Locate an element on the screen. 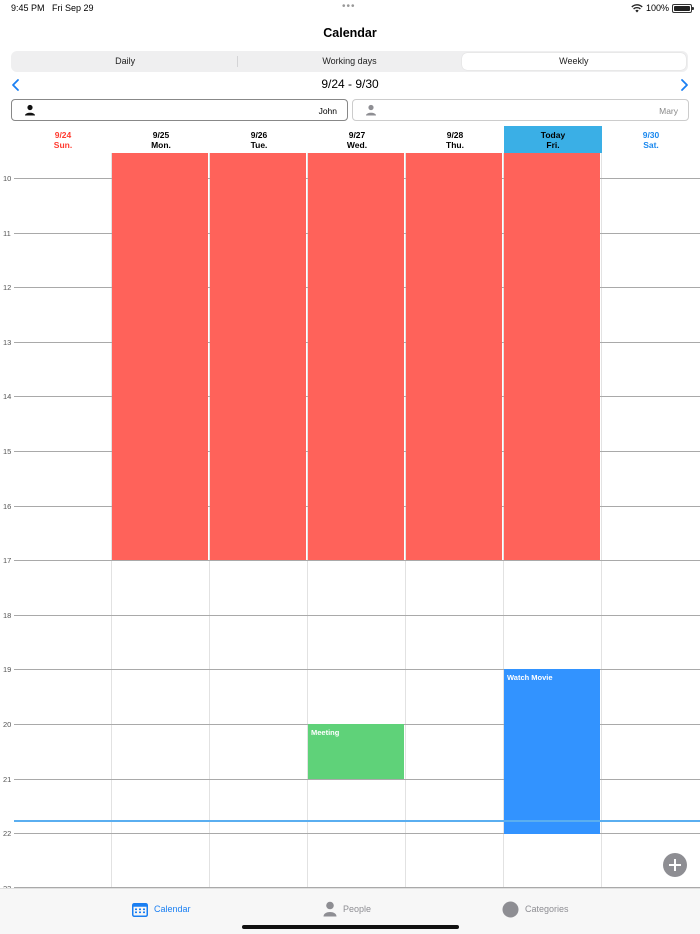 The height and width of the screenshot is (934, 700). hour-label: 19 is located at coordinates (7, 669).